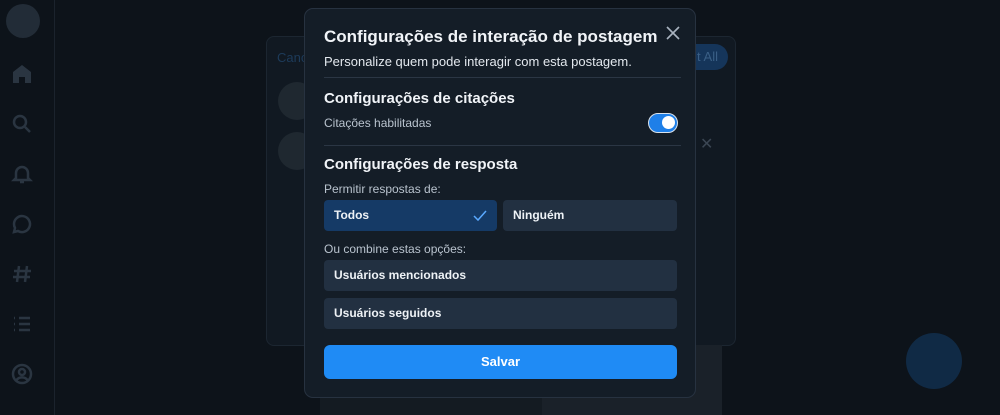 The width and height of the screenshot is (1000, 415). I want to click on option-label: Todos, so click(352, 215).